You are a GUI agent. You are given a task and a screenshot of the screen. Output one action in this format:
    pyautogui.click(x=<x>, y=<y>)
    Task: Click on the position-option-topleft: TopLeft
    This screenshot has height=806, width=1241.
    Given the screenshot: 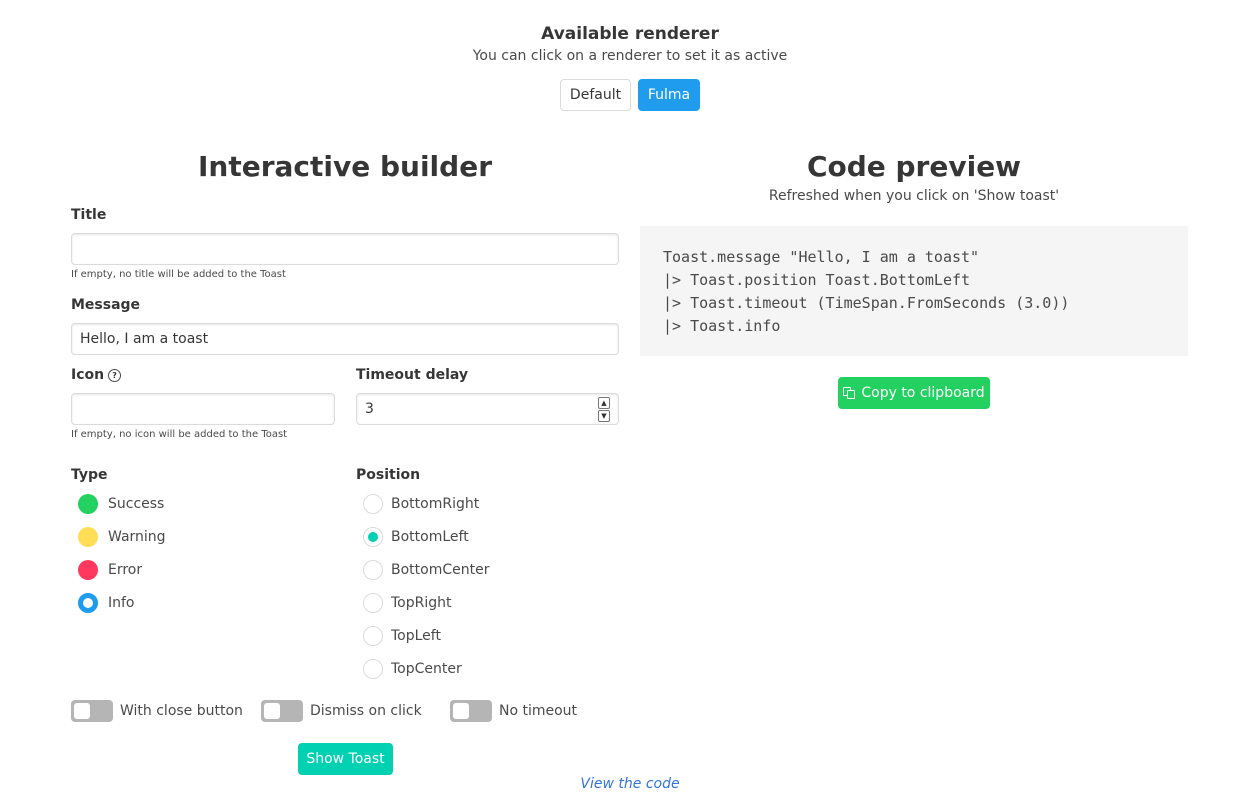 What is the action you would take?
    pyautogui.click(x=402, y=636)
    